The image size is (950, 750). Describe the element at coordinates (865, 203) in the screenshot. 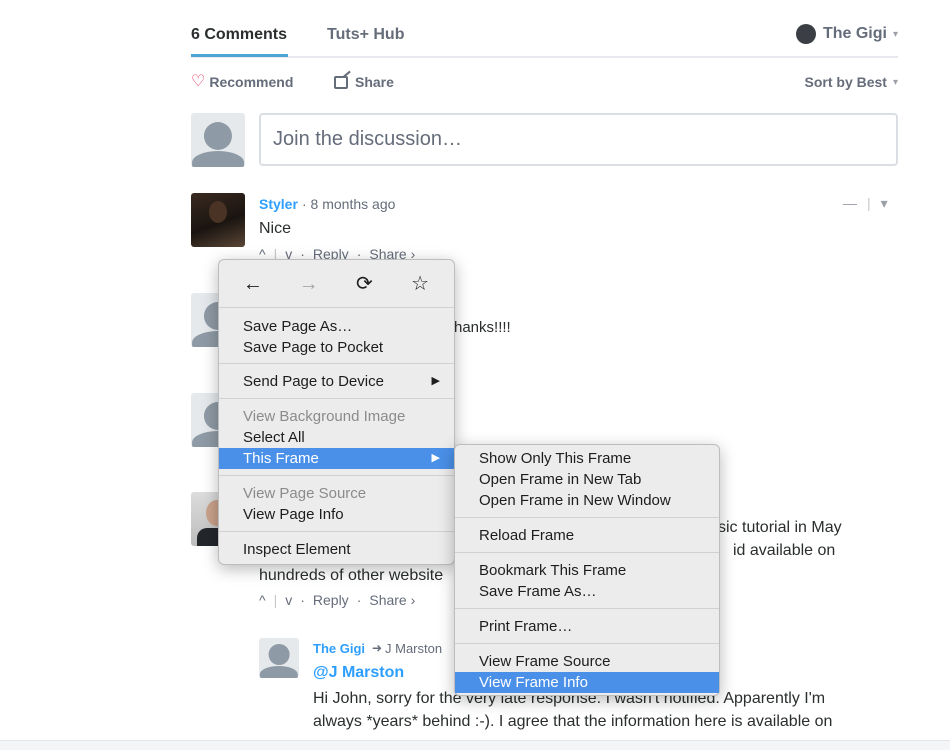

I see `comment-options: — | ▾` at that location.